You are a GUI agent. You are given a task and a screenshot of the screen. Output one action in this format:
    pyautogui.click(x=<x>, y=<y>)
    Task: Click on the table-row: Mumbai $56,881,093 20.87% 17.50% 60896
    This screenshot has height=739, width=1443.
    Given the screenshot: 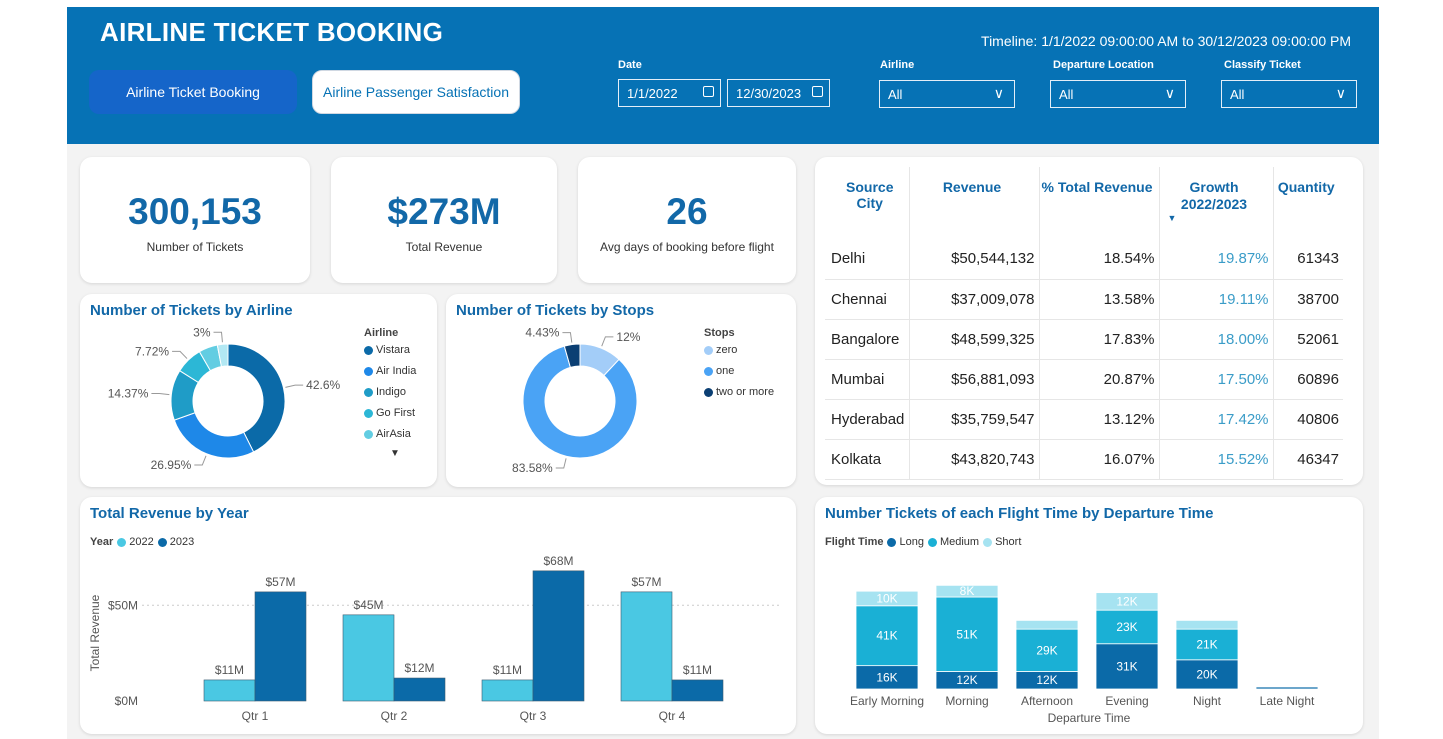 What is the action you would take?
    pyautogui.click(x=1084, y=379)
    